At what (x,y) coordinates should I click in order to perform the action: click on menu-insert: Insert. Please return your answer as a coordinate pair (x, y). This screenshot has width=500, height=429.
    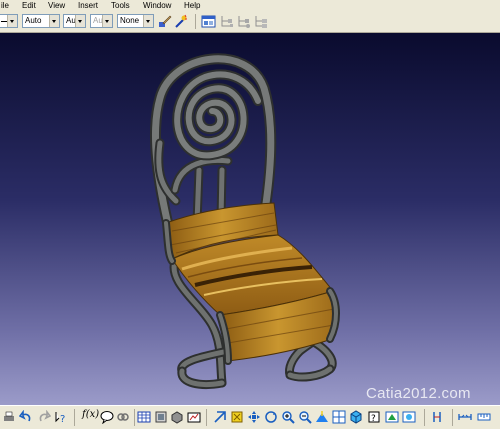
    Looking at the image, I should click on (88, 5).